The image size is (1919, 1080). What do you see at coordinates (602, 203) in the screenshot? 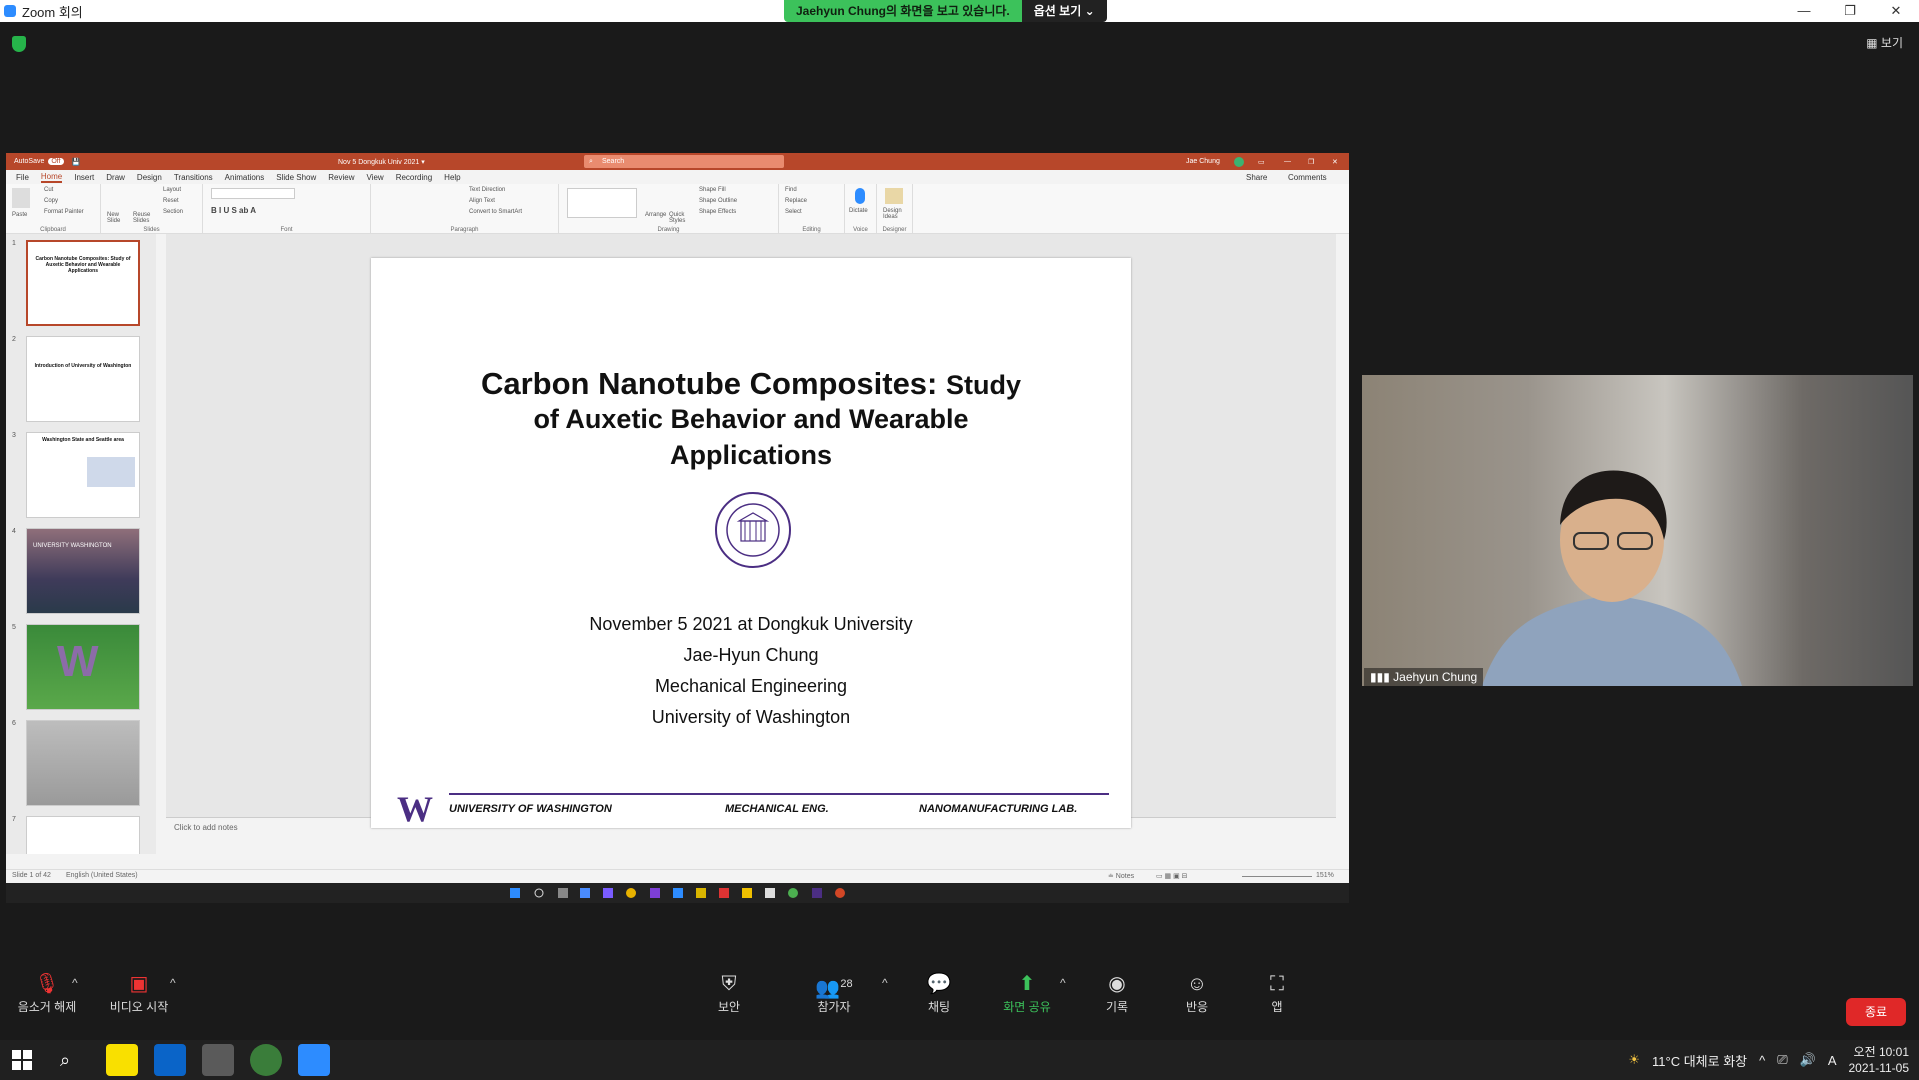
I see `shapes-gallery` at bounding box center [602, 203].